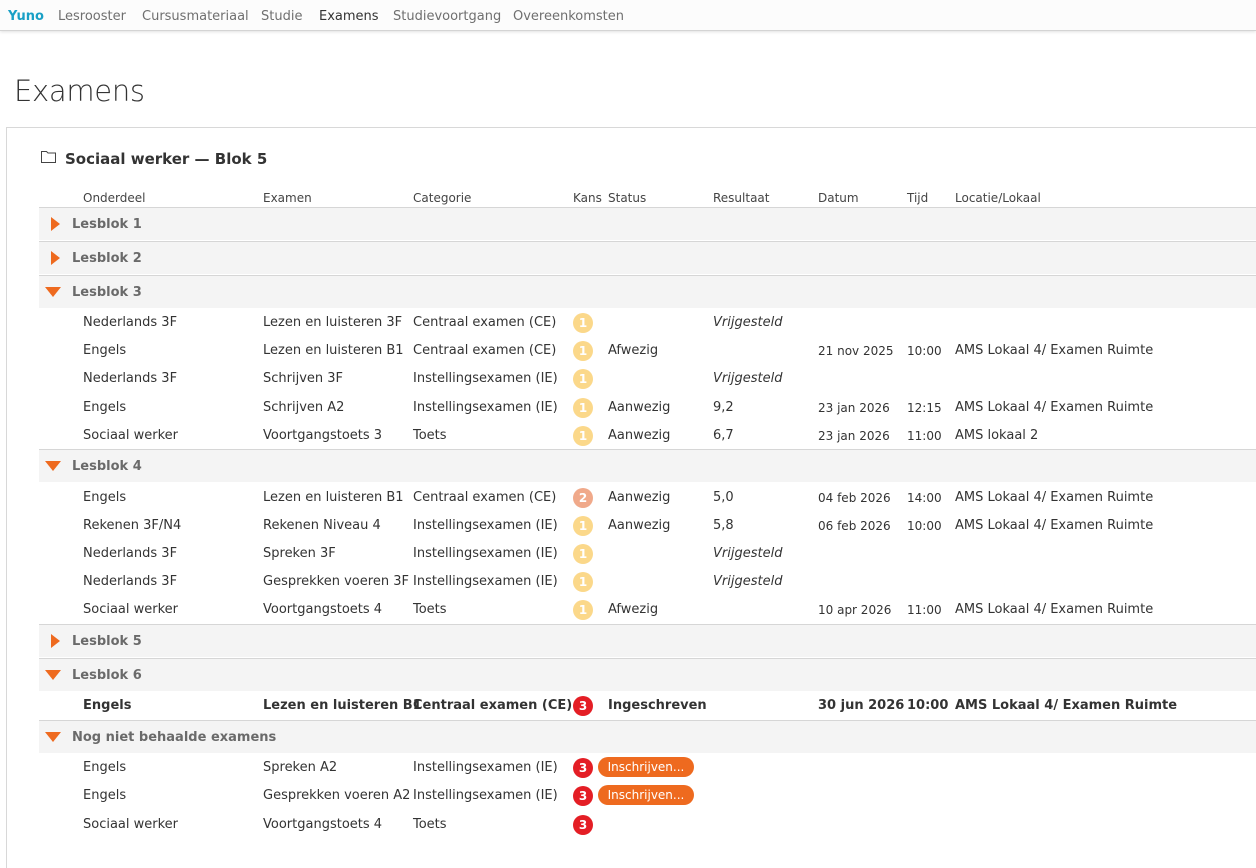  Describe the element at coordinates (647, 257) in the screenshot. I see `group-lesblok-2: Lesblok 2` at that location.